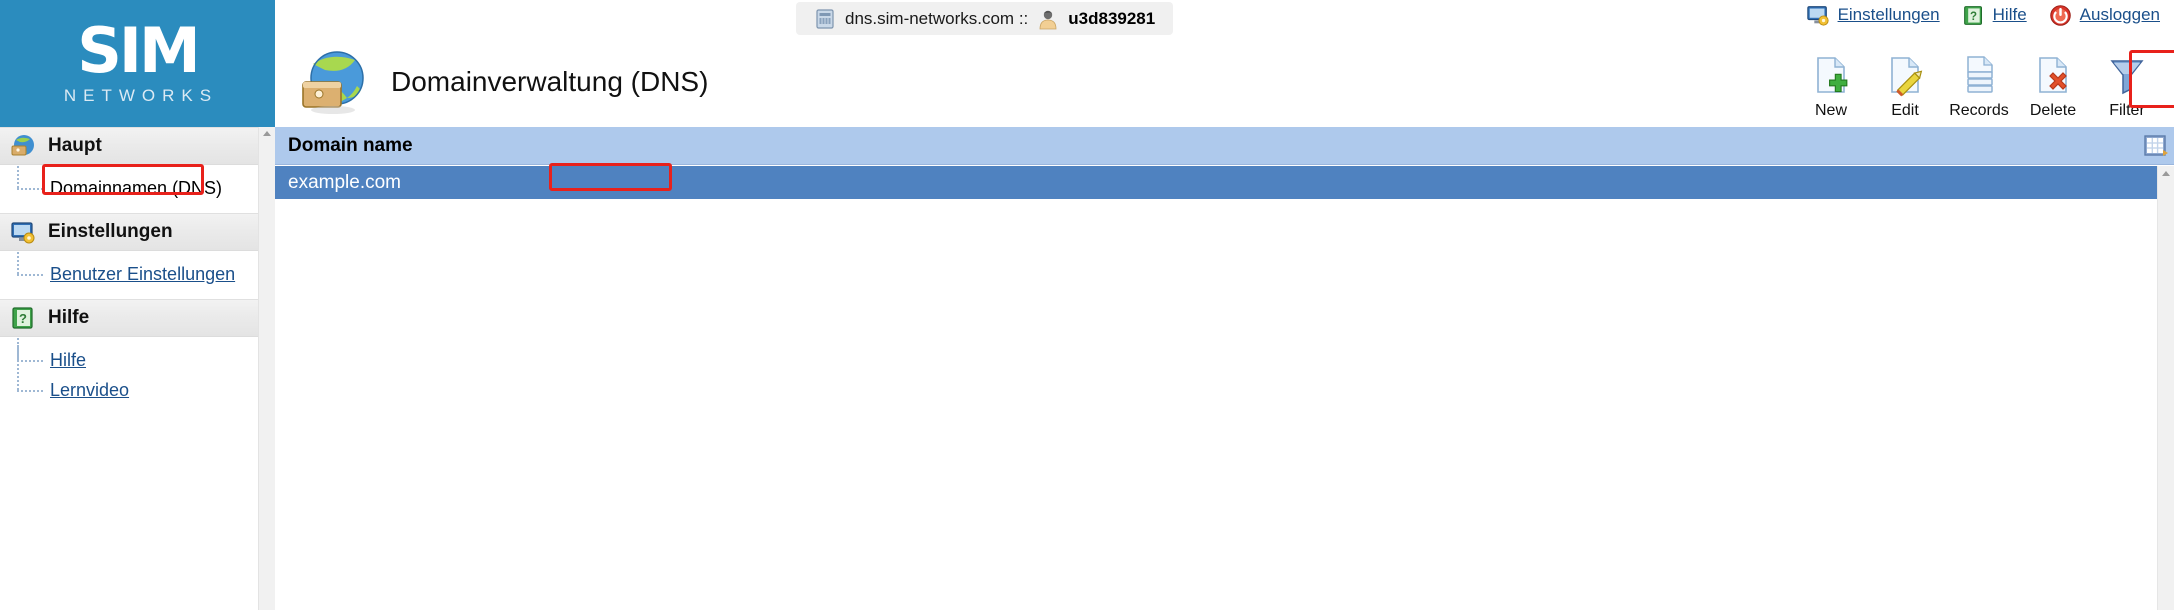  What do you see at coordinates (69, 317) in the screenshot?
I see `sidebar-group-label: Hilfe` at bounding box center [69, 317].